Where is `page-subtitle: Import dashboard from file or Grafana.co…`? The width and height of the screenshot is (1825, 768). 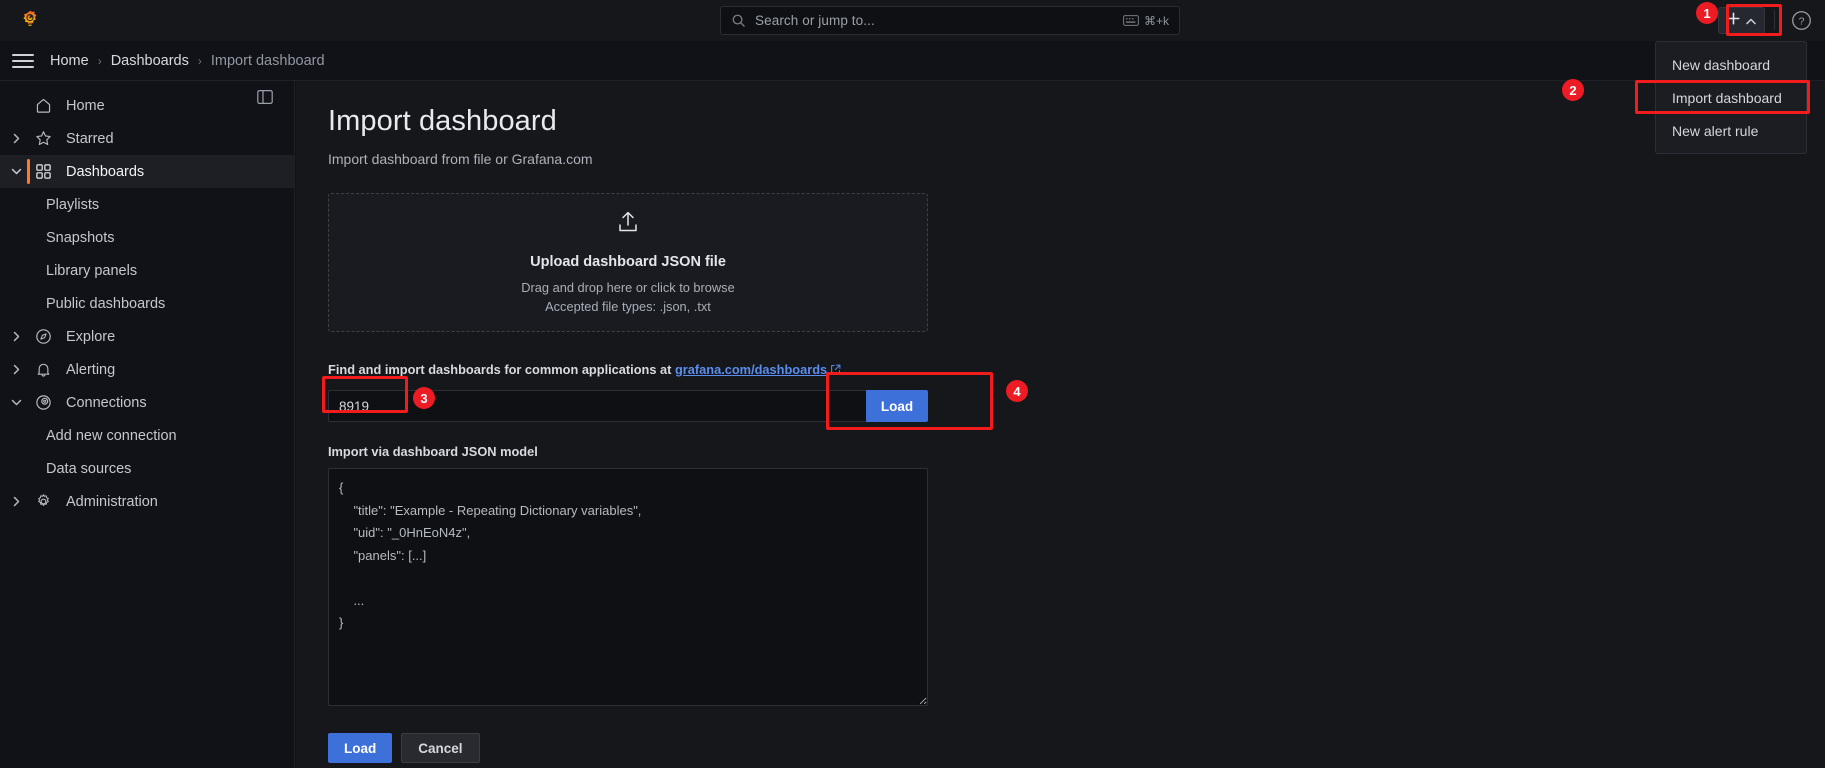
page-subtitle: Import dashboard from file or Grafana.co… is located at coordinates (460, 159).